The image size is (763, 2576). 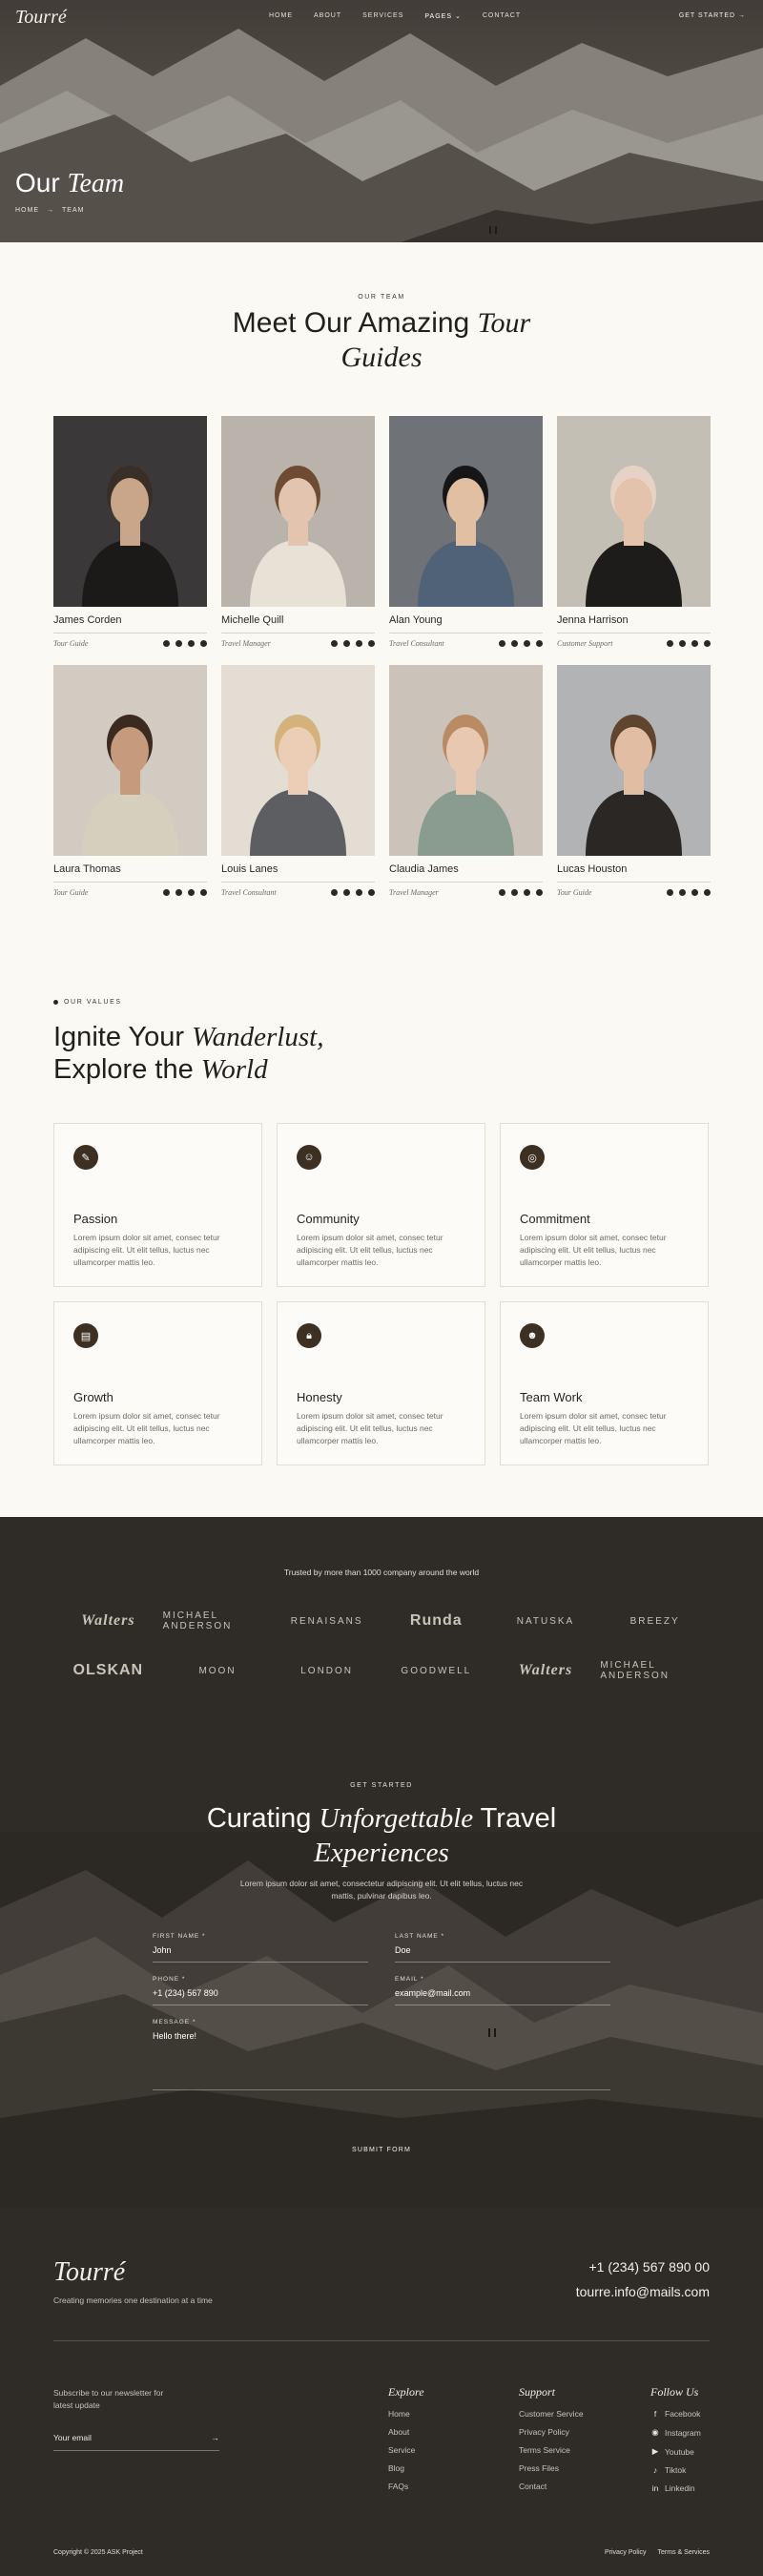 I want to click on last-name-field: LAST NAME * Doe, so click(x=502, y=1948).